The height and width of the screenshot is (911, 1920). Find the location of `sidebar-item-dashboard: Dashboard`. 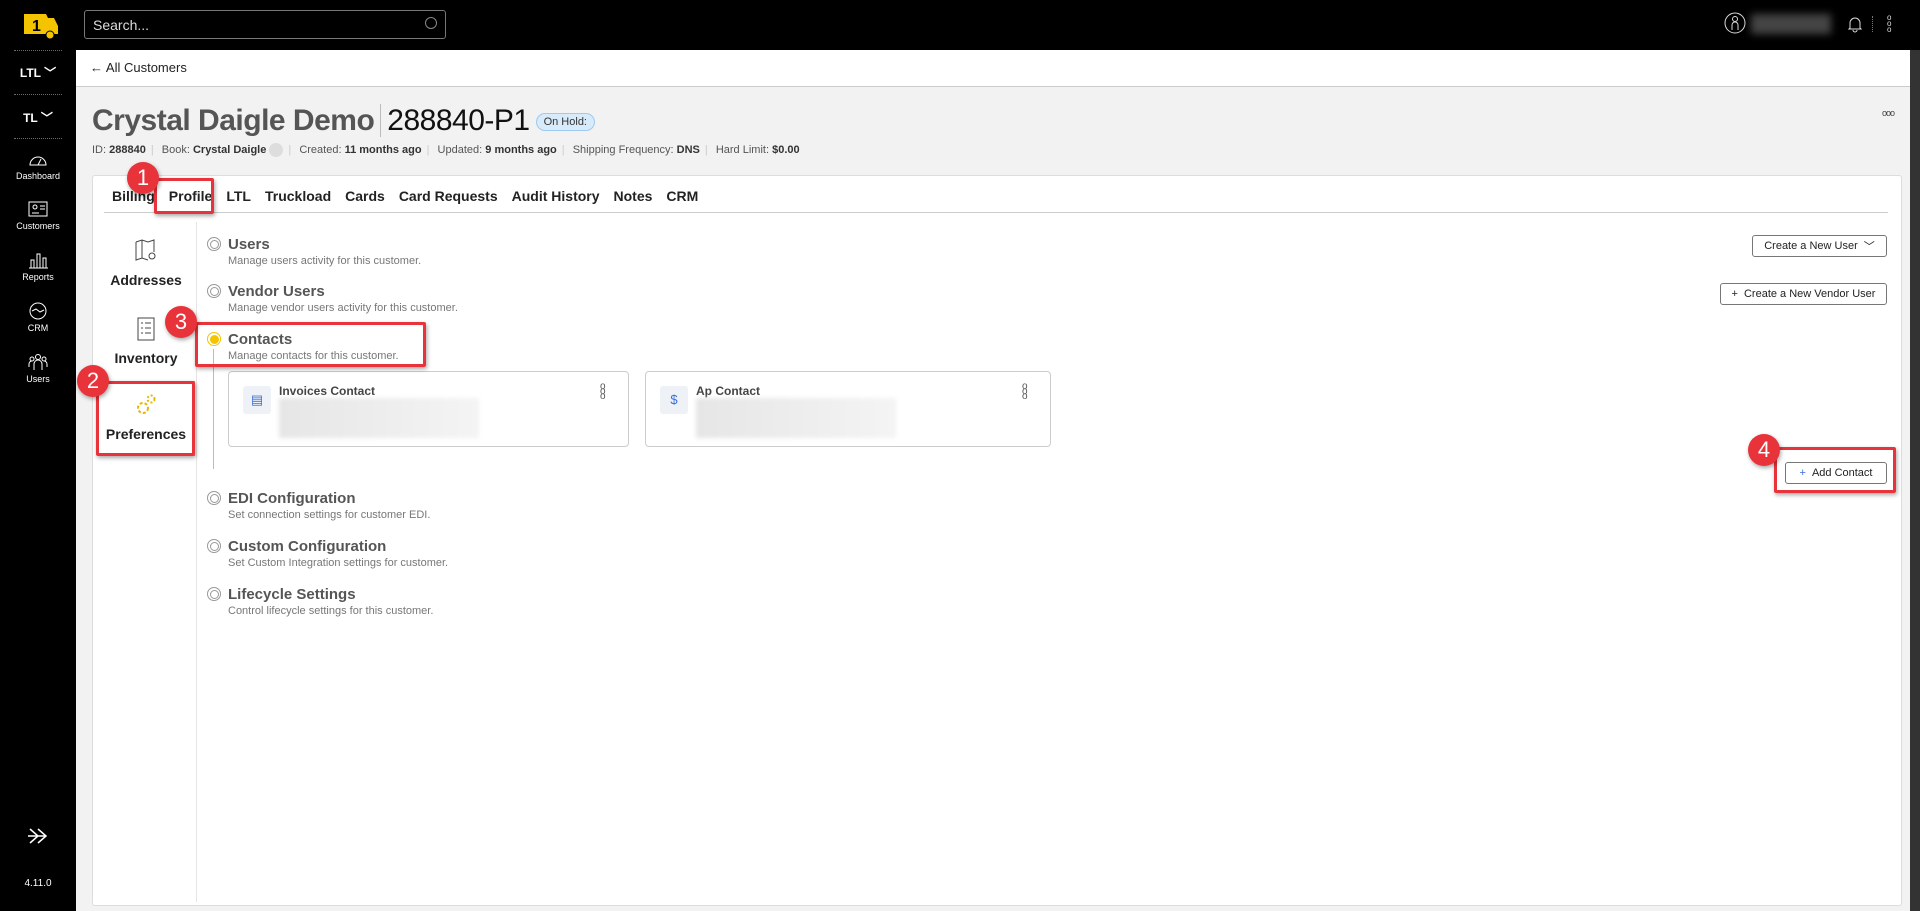

sidebar-item-dashboard: Dashboard is located at coordinates (38, 165).